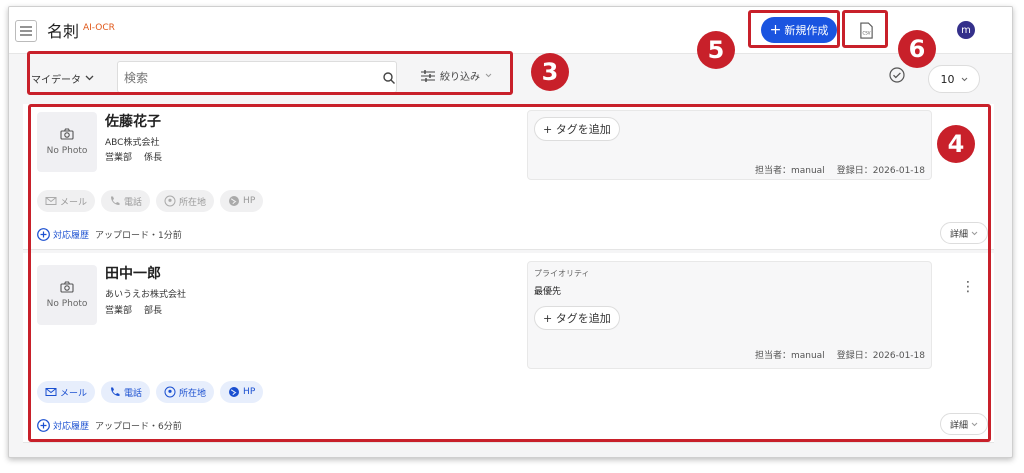 The width and height of the screenshot is (1024, 473). I want to click on annotation-marker-4: 4, so click(956, 144).